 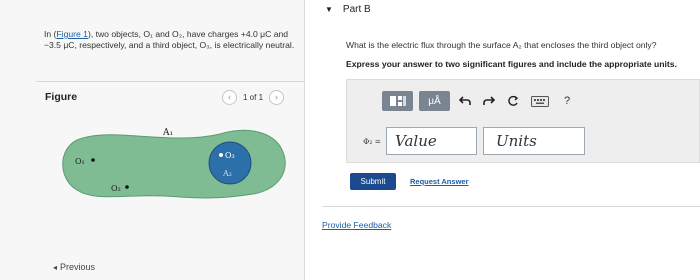 What do you see at coordinates (489, 101) in the screenshot?
I see `redo-icon` at bounding box center [489, 101].